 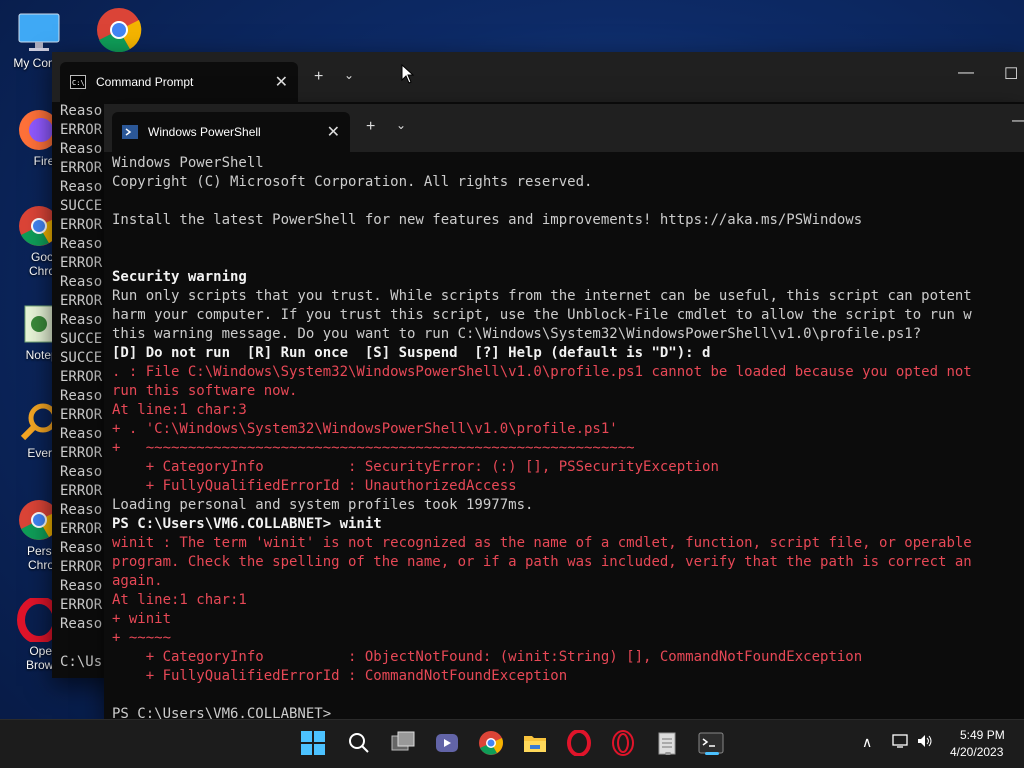 What do you see at coordinates (867, 742) in the screenshot?
I see `show-hidden-icons-chevron-up-icon: ∧` at bounding box center [867, 742].